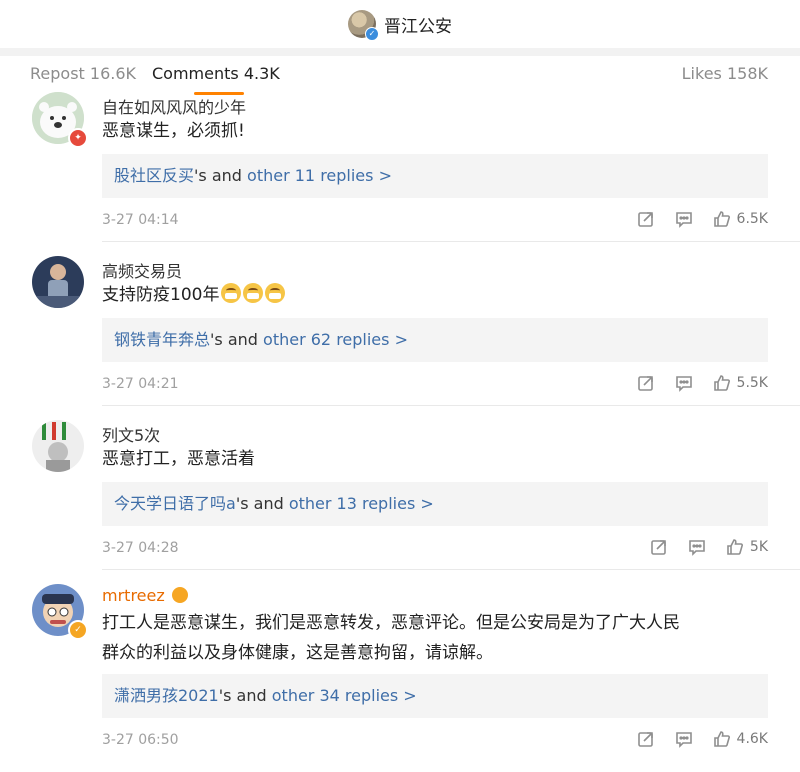 The image size is (800, 772). I want to click on comment-text: 恶意谋生，必须抓!, so click(173, 131).